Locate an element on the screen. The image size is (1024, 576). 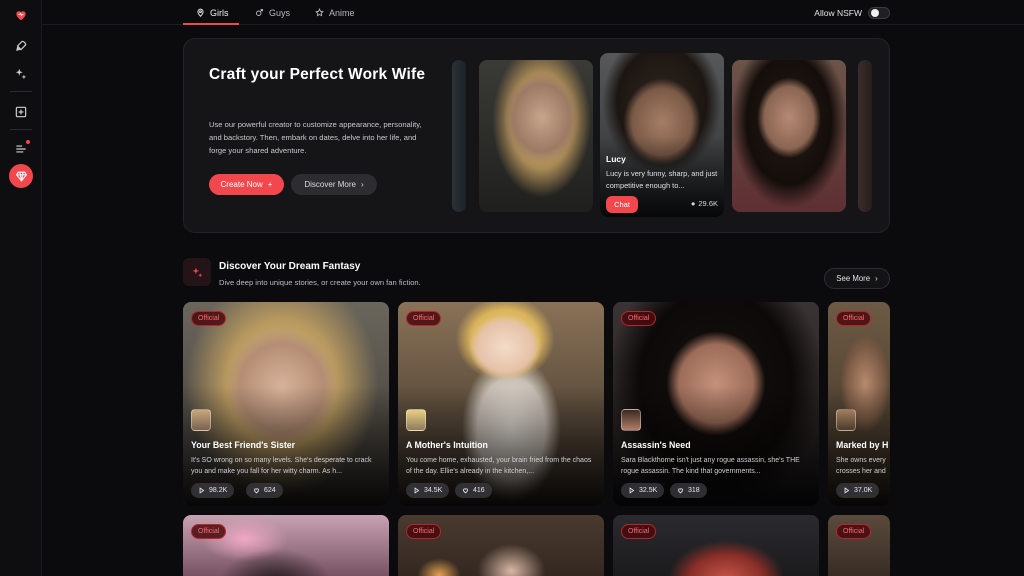
chat-bubbles-icon: ● is located at coordinates (693, 203).